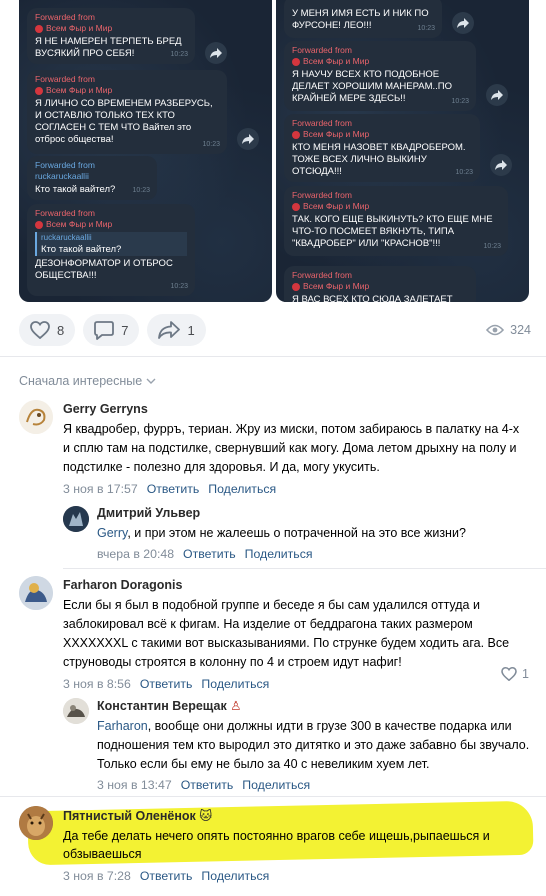  What do you see at coordinates (372, 298) in the screenshot?
I see `message-text: Я ВАС ВСЕХ КТО СЮДА ЗАЛЕТАЕТ` at bounding box center [372, 298].